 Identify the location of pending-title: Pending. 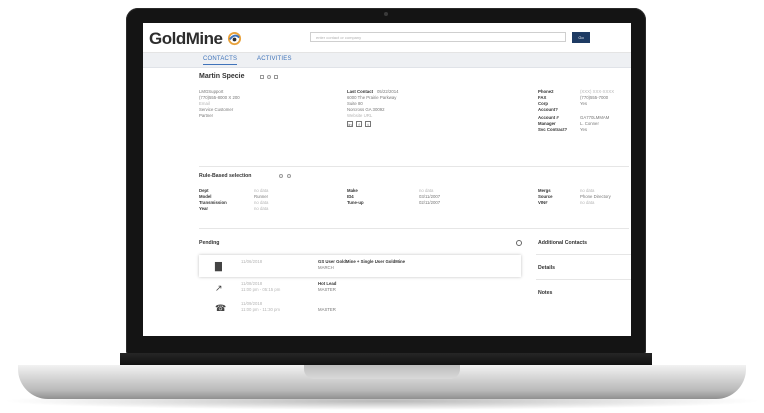
(209, 243).